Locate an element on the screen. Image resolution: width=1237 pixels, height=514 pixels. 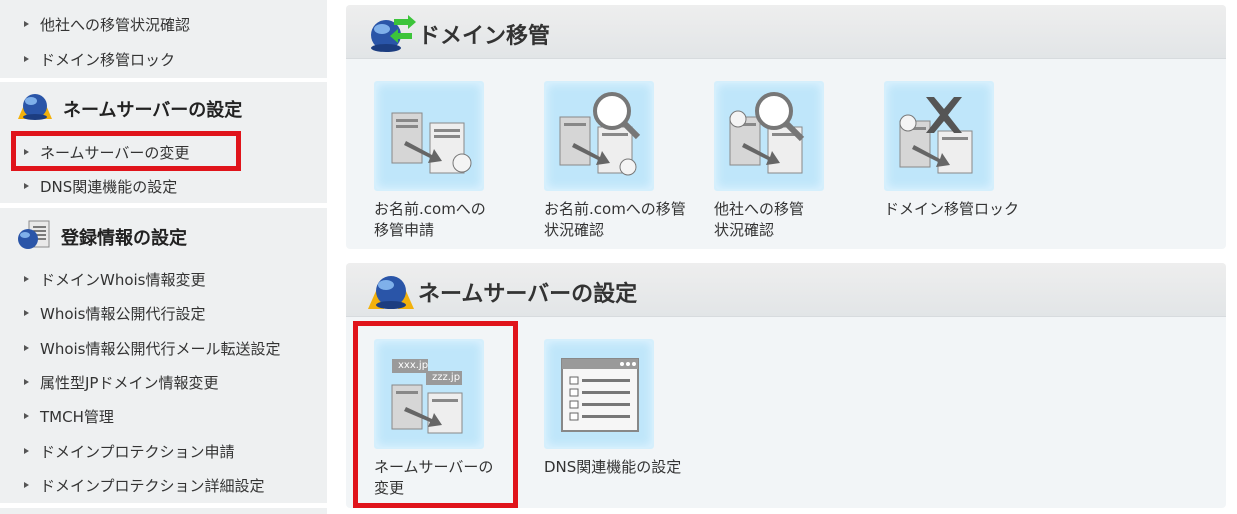
sidebar-item-transfer-lock: ドメイン移管ロック is located at coordinates (163, 59).